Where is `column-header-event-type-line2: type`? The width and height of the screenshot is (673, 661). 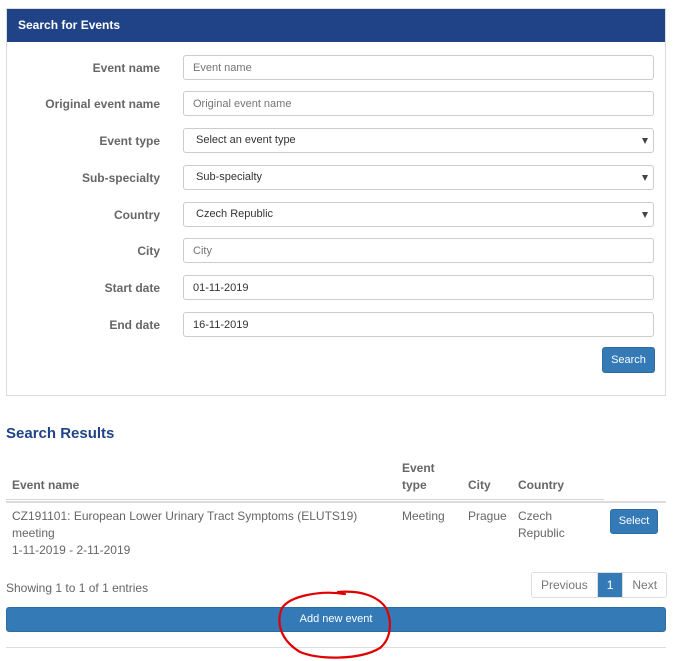
column-header-event-type-line2: type is located at coordinates (414, 485).